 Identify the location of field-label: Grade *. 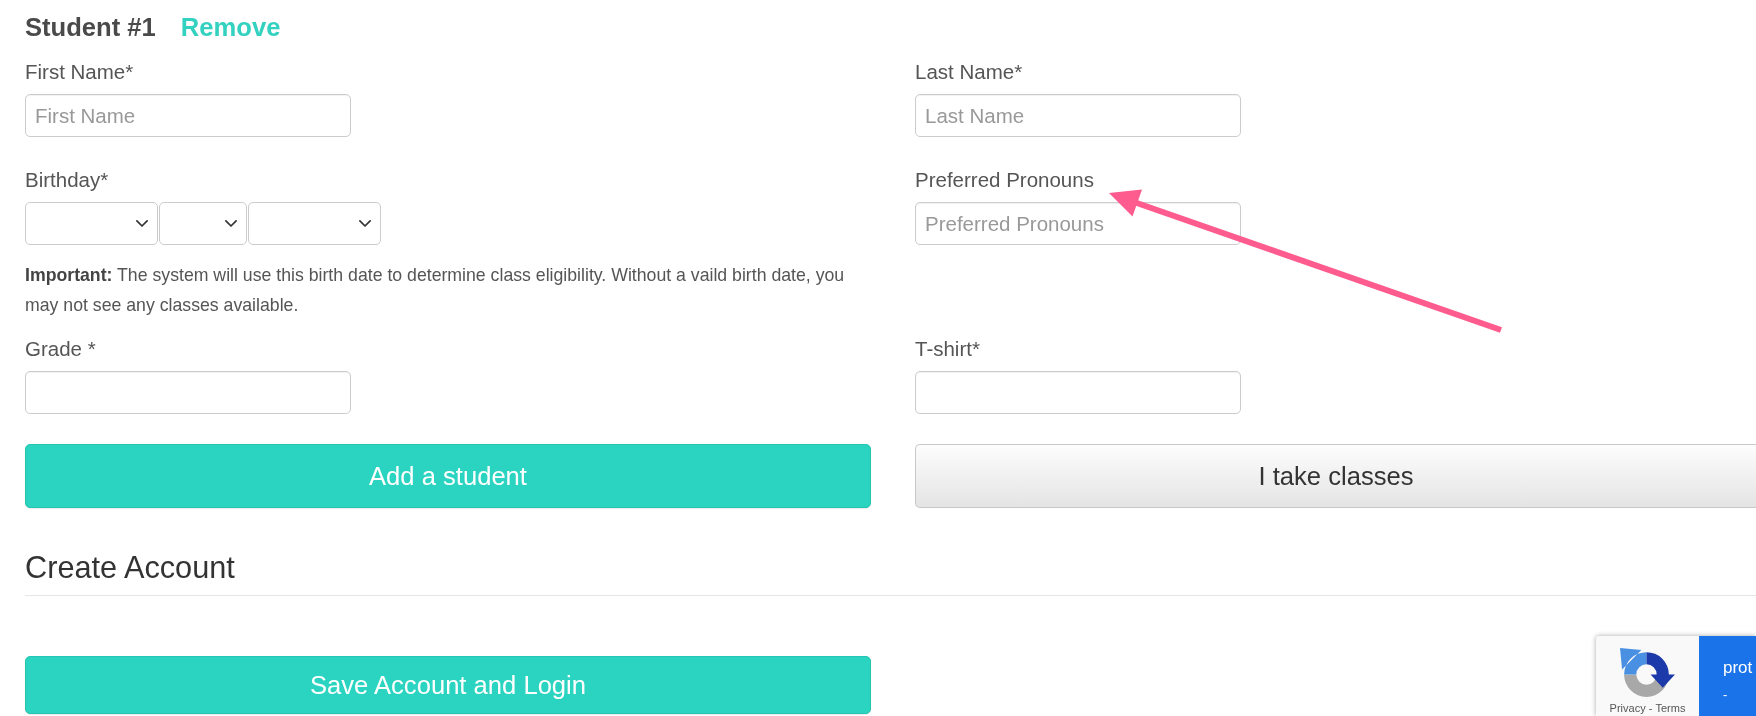
(60, 348).